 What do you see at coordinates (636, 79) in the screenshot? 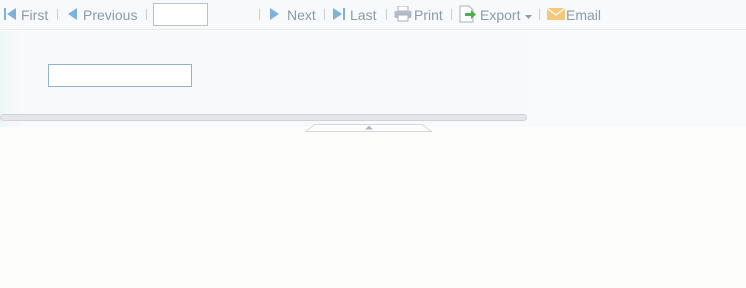
I see `right-pane` at bounding box center [636, 79].